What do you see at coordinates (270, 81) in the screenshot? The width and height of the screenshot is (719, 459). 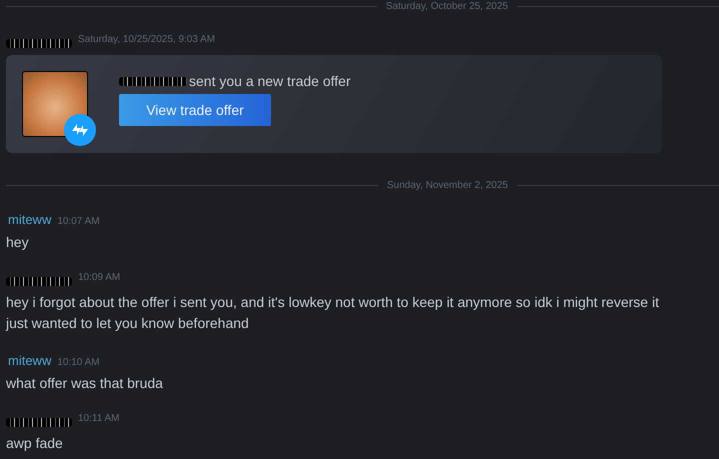 I see `trade-offer-message: sent you a new trade offer` at bounding box center [270, 81].